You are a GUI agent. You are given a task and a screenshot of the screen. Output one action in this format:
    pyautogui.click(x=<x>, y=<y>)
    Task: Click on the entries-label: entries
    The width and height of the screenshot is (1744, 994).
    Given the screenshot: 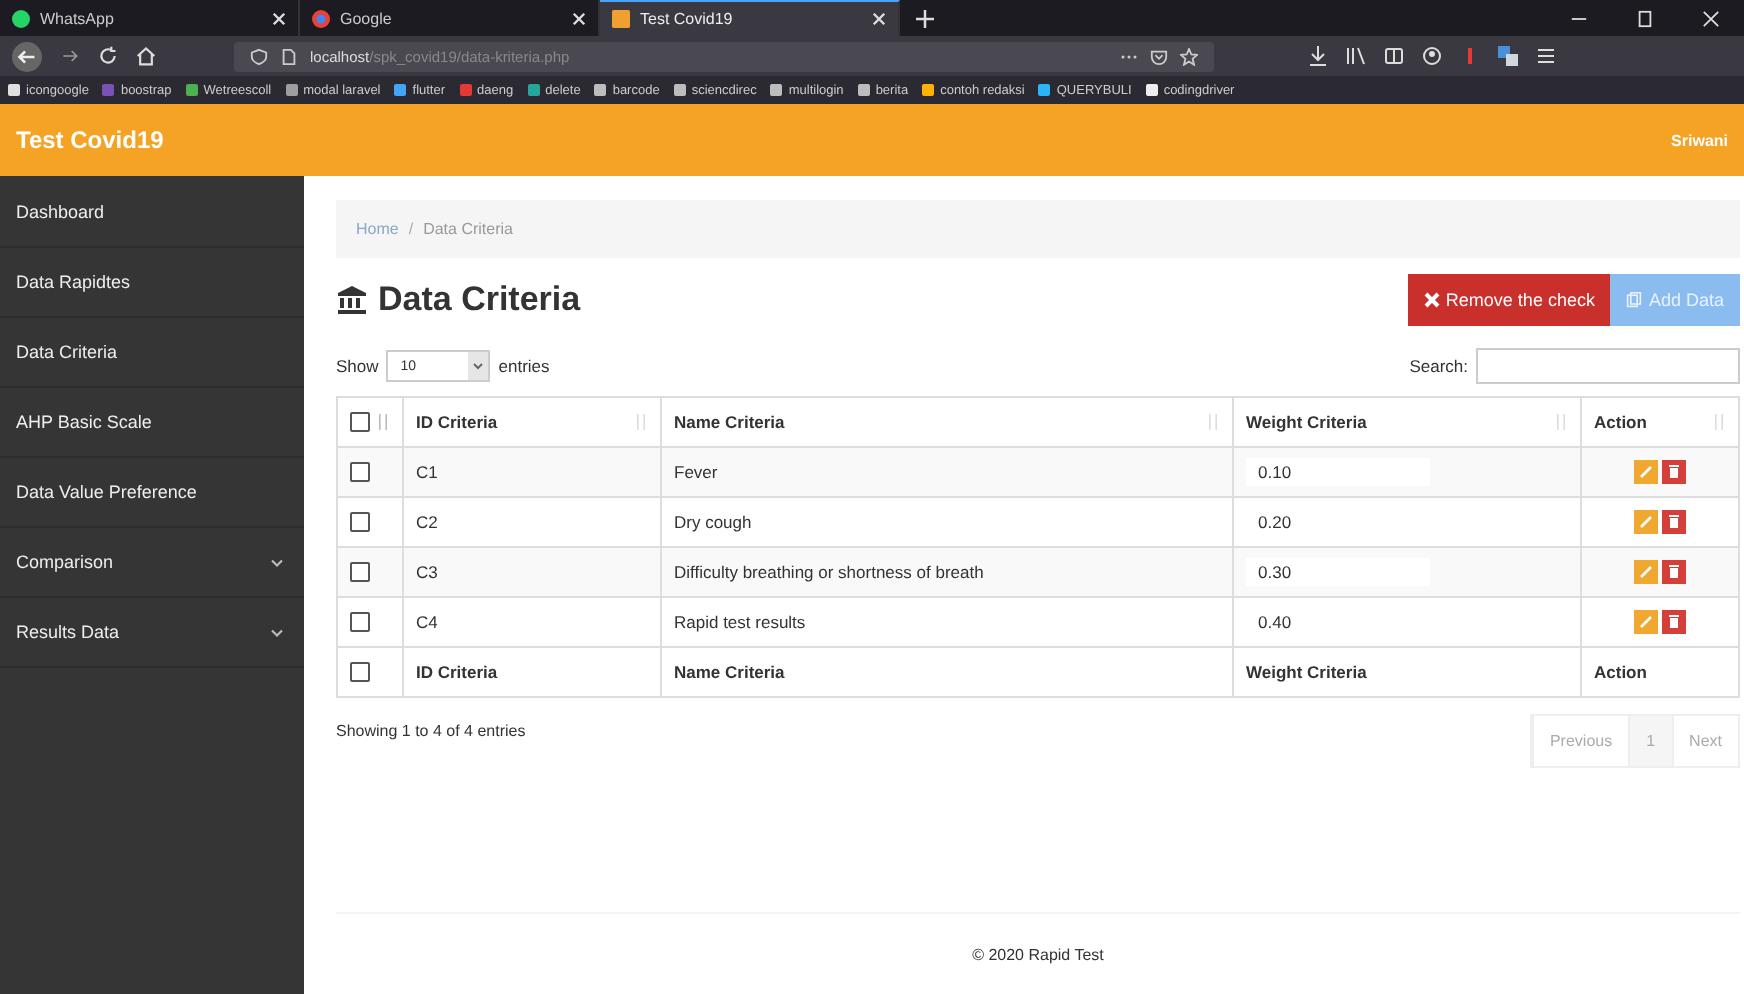 What is the action you would take?
    pyautogui.click(x=524, y=366)
    